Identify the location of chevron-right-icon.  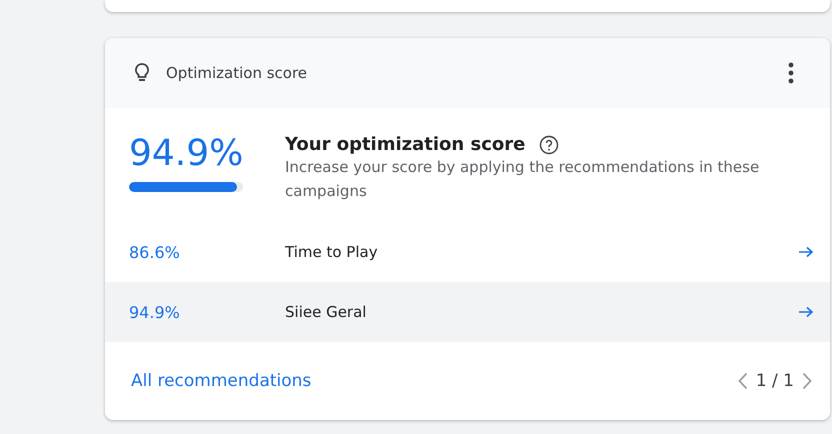
(807, 381).